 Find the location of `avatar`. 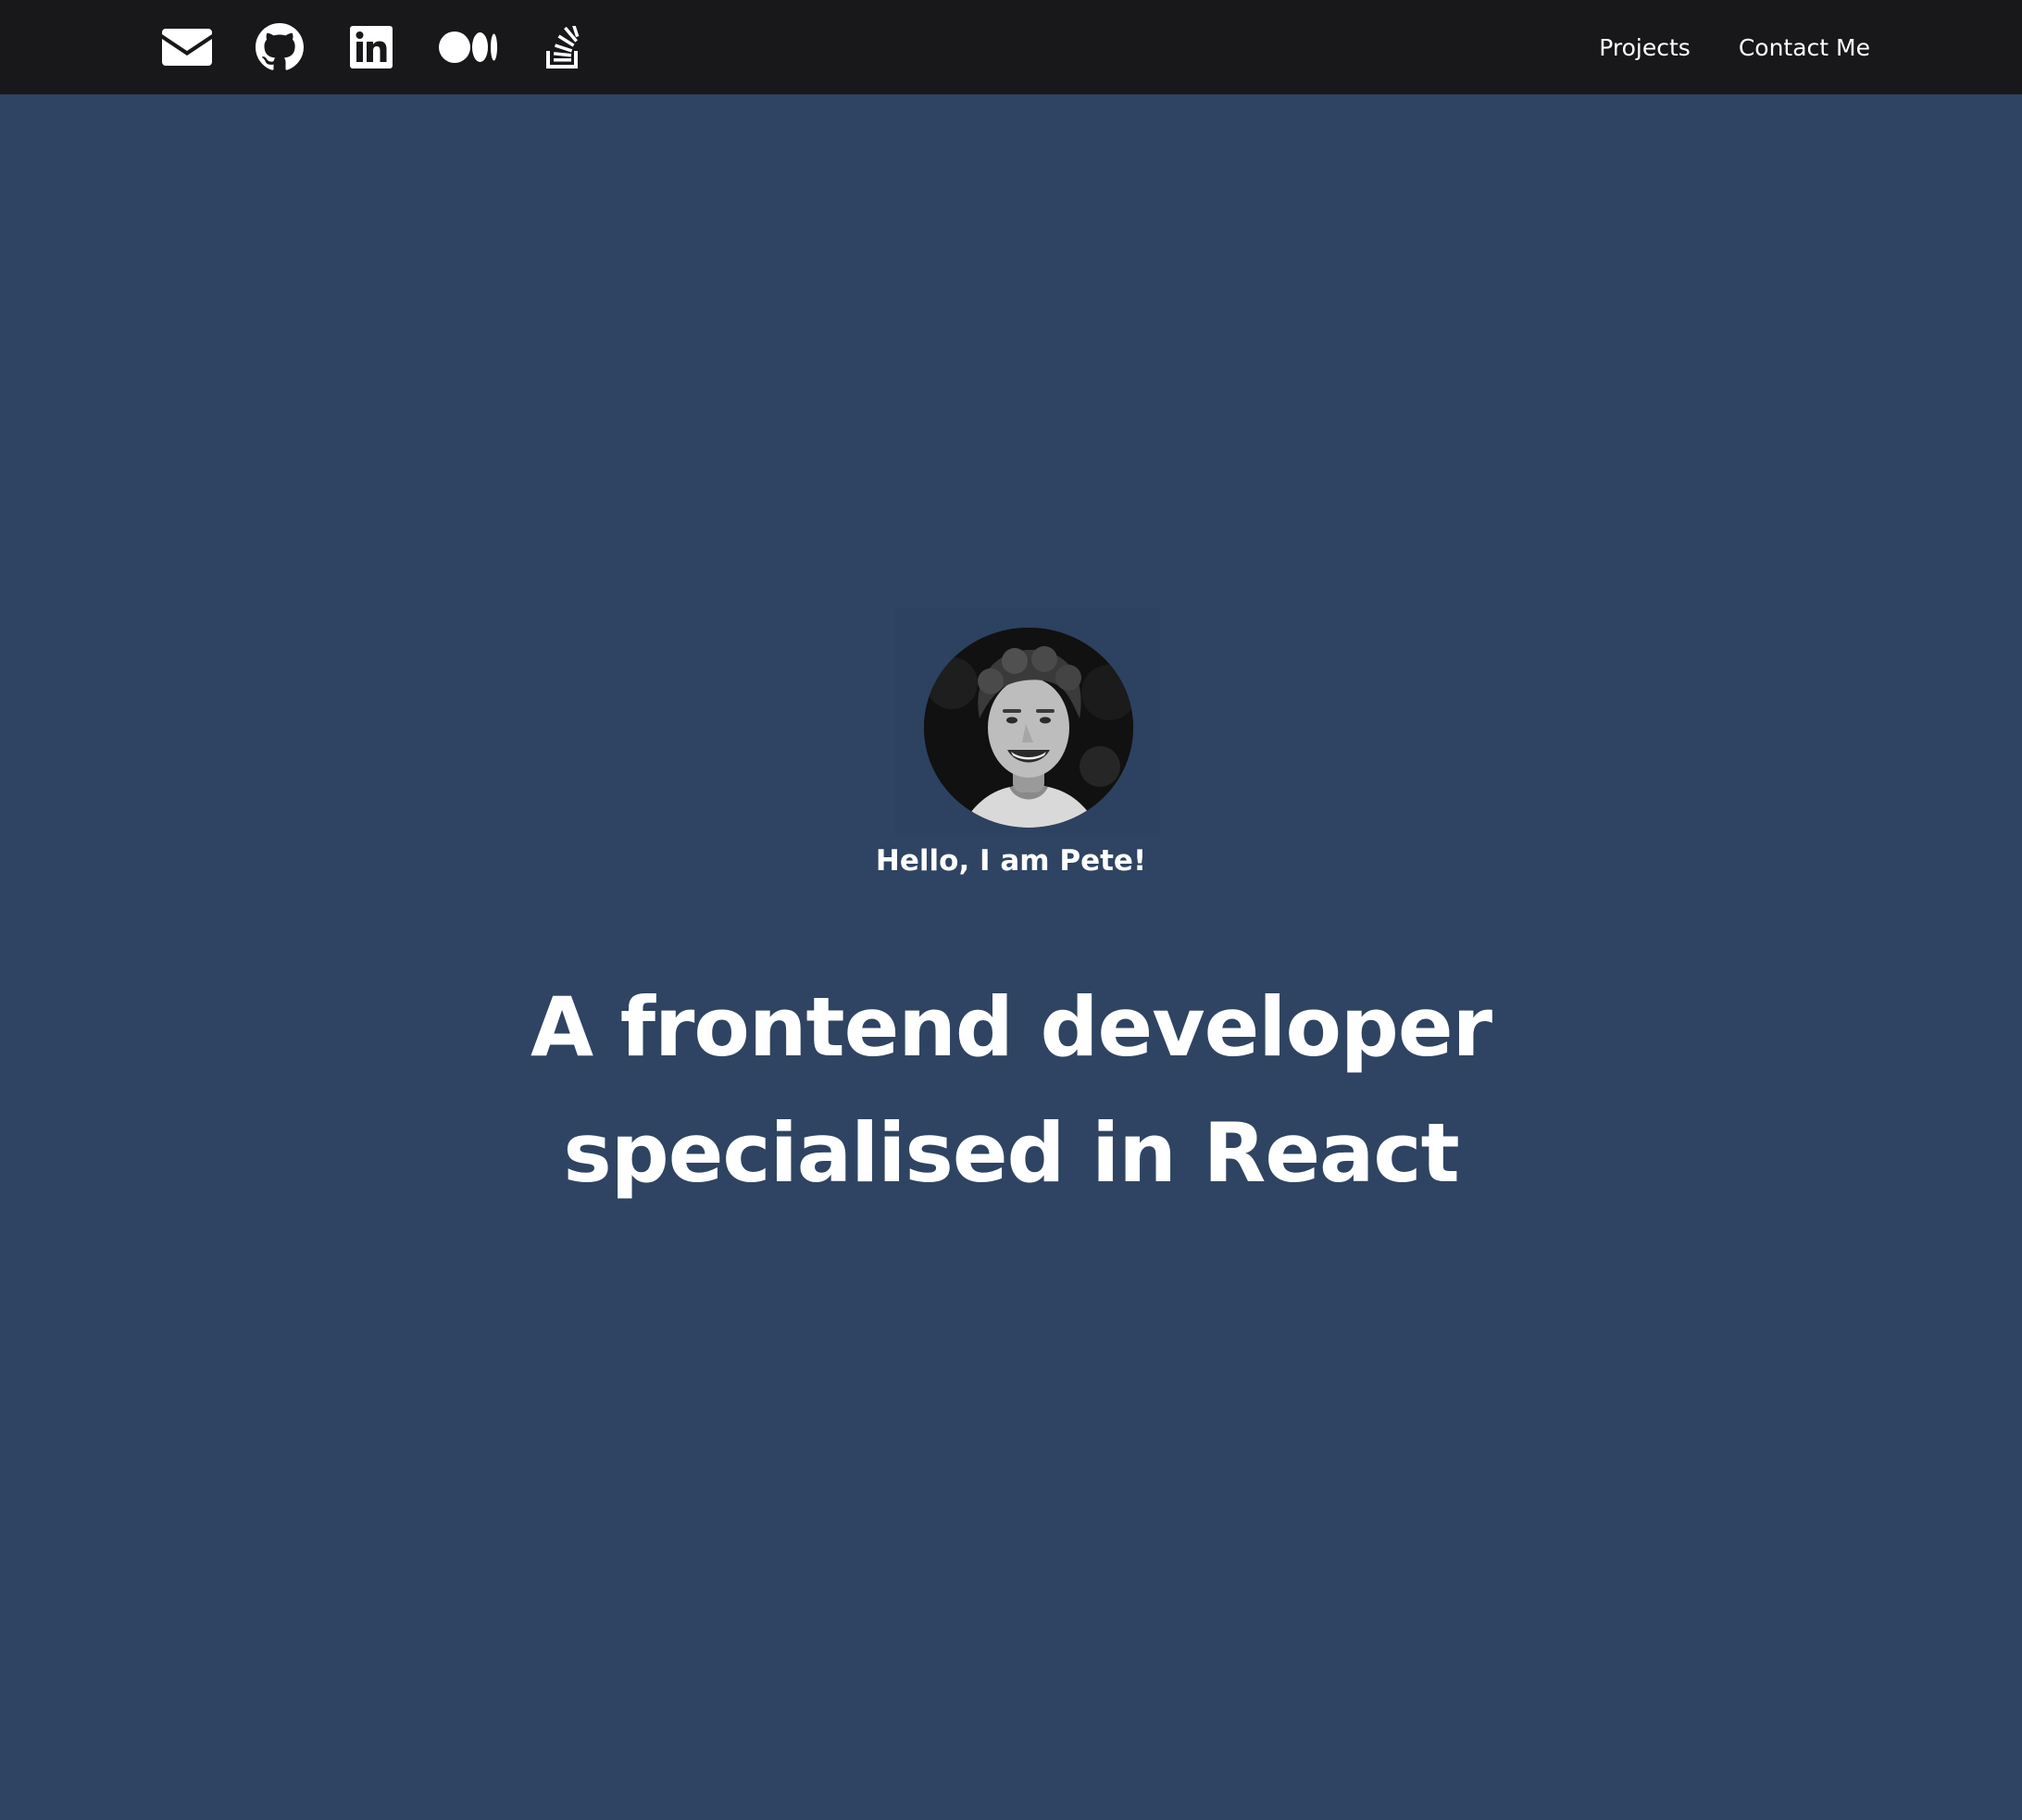

avatar is located at coordinates (1028, 728).